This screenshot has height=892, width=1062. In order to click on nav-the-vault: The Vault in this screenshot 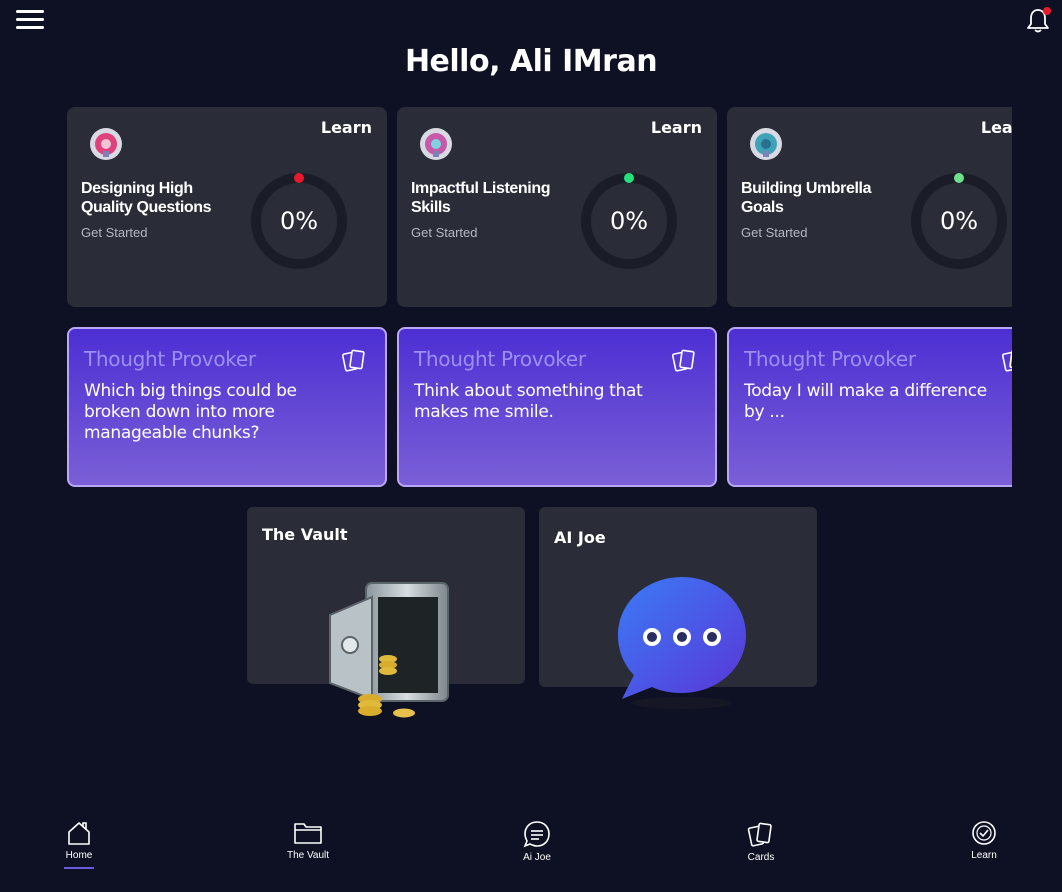, I will do `click(308, 840)`.